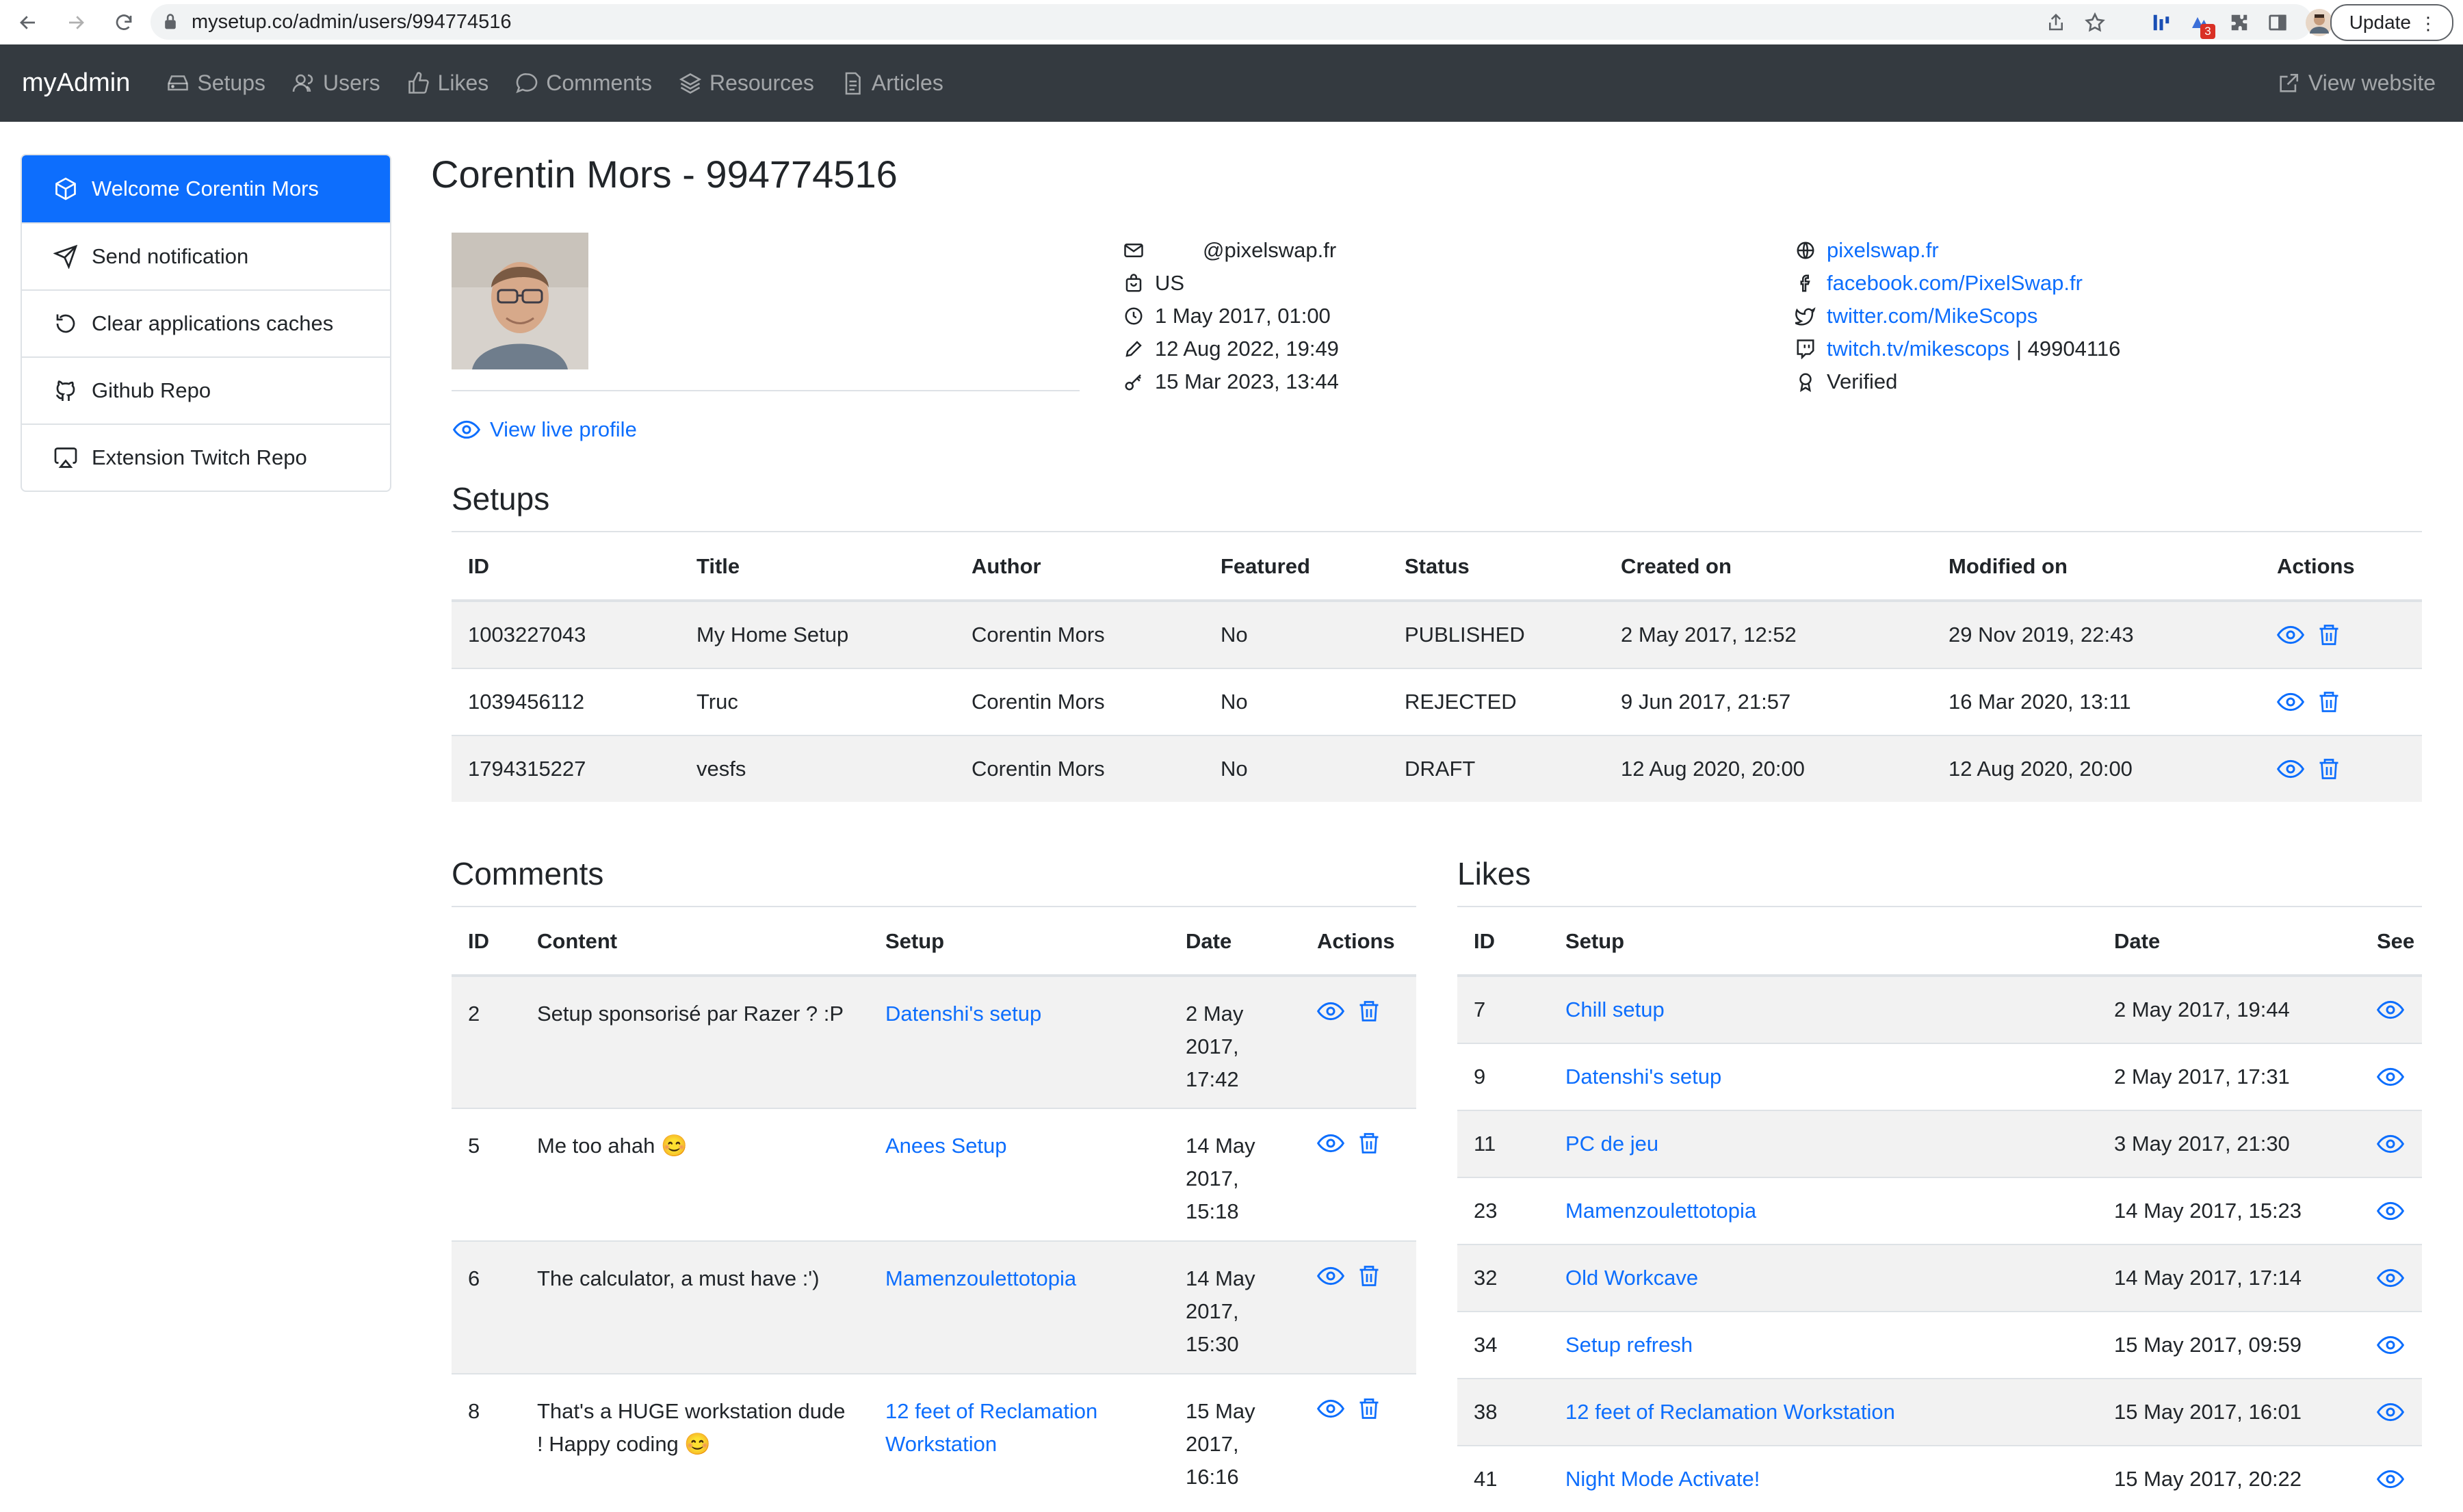  Describe the element at coordinates (1883, 250) in the screenshot. I see `website-link: pixelswap.fr` at that location.